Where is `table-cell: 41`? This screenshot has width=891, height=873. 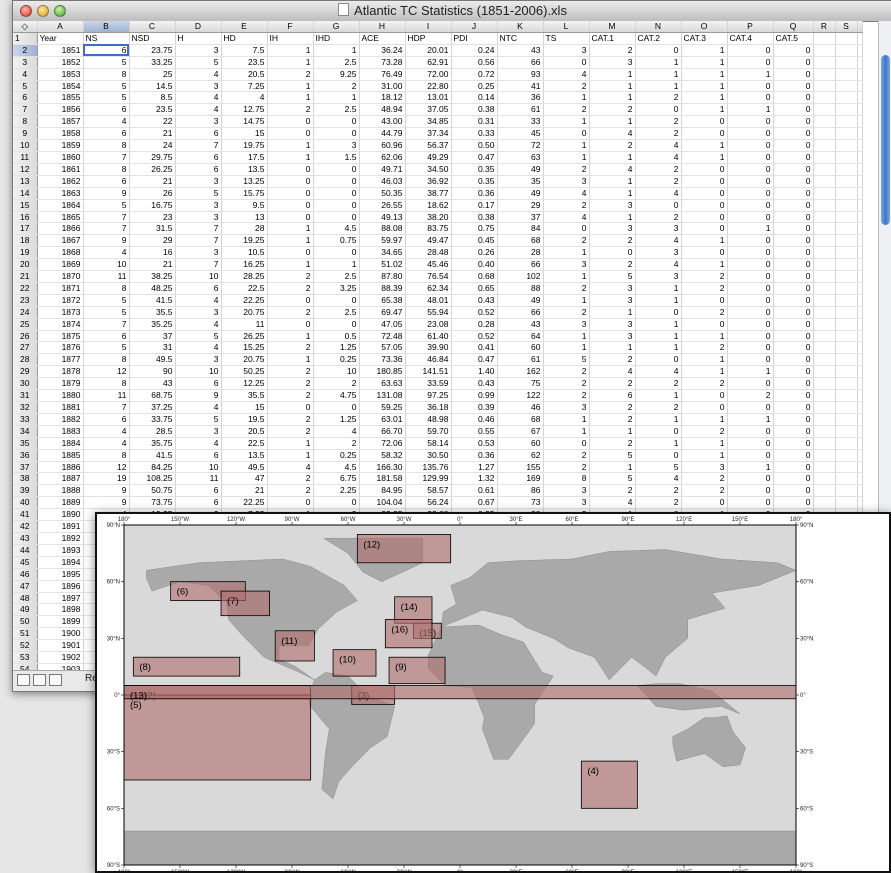 table-cell: 41 is located at coordinates (520, 86).